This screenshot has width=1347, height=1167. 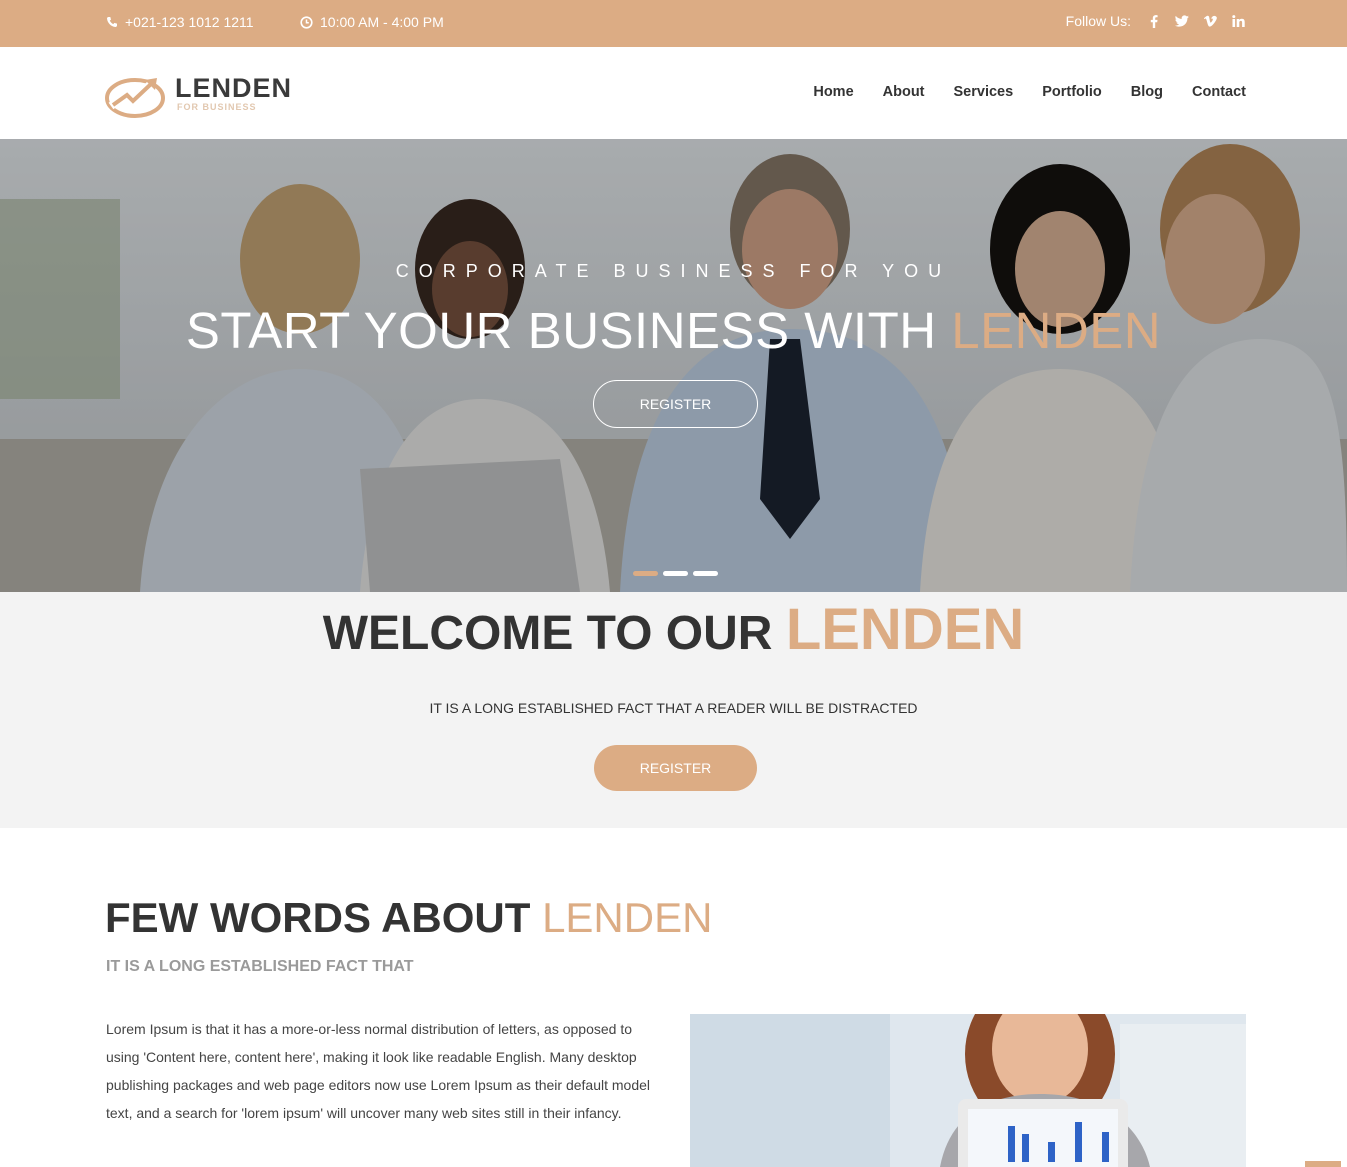 I want to click on hero-title-accent: LENDEN, so click(x=1056, y=330).